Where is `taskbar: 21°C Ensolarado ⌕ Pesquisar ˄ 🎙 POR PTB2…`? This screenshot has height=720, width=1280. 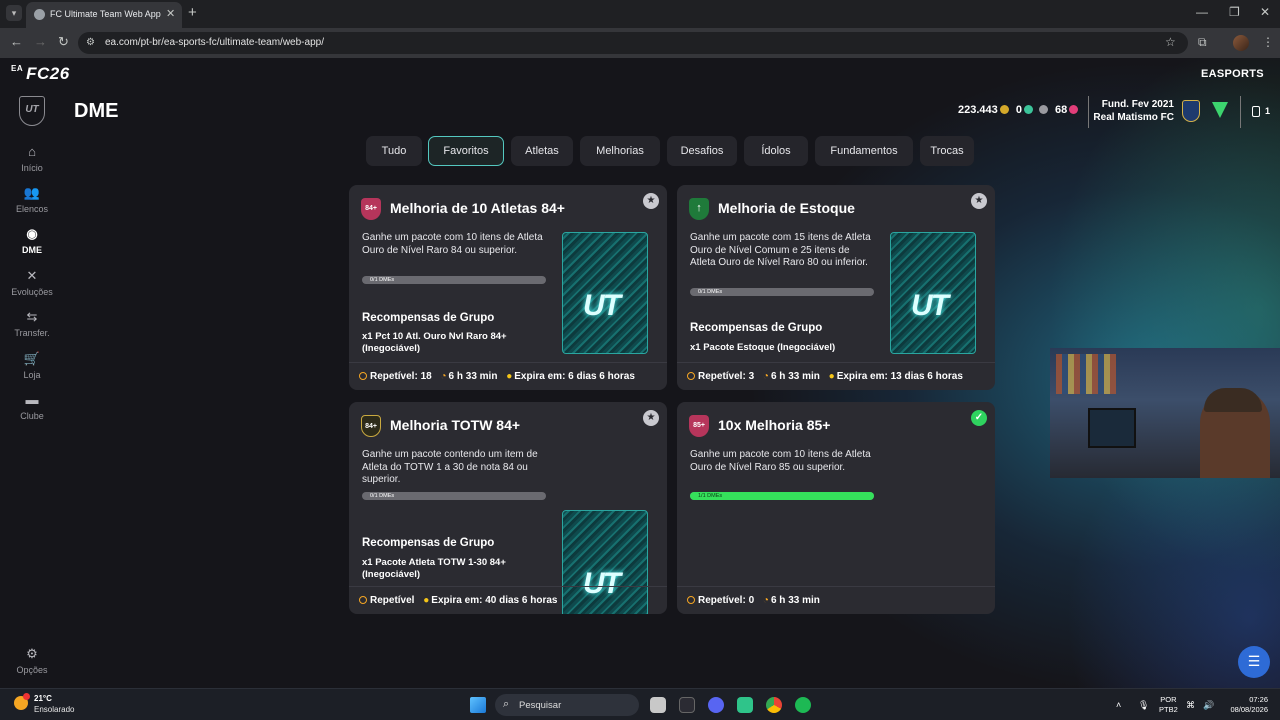
taskbar: 21°C Ensolarado ⌕ Pesquisar ˄ 🎙 POR PTB2… is located at coordinates (640, 704).